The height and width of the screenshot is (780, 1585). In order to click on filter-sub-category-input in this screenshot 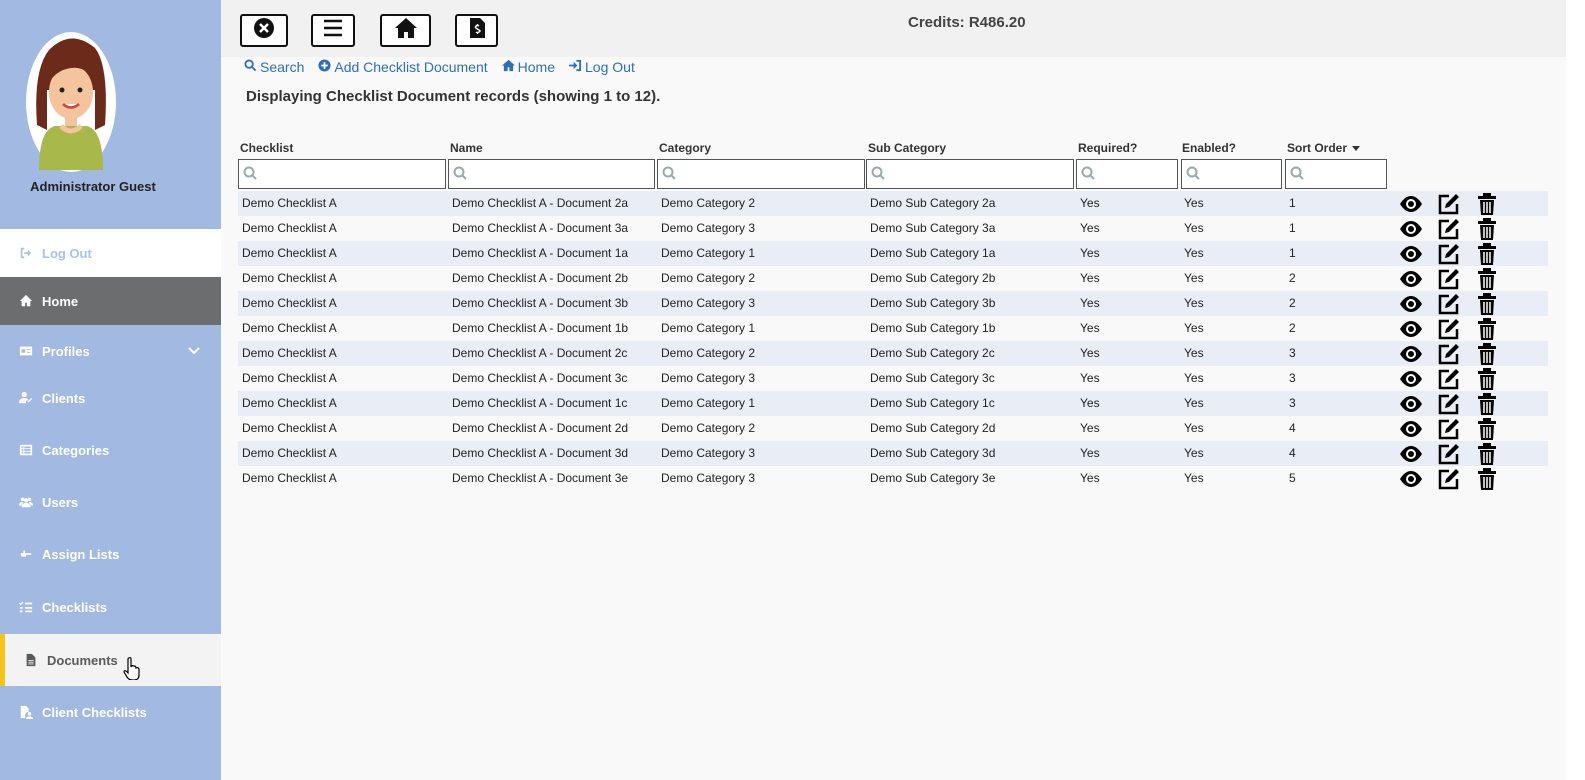, I will do `click(970, 174)`.